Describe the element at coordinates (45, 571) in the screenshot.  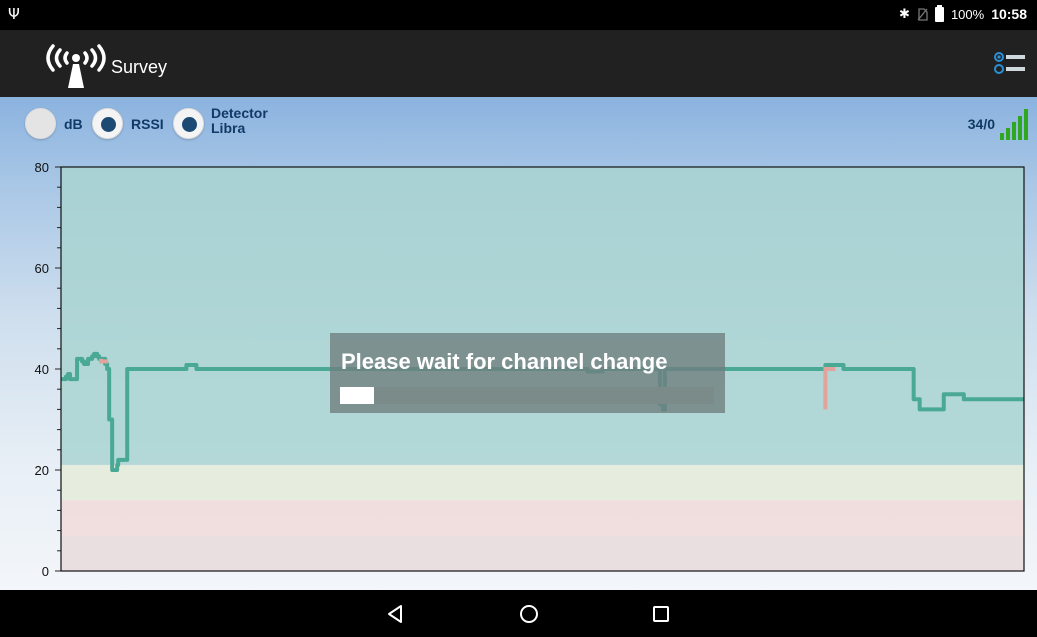
I see `y-tick-label: 0` at that location.